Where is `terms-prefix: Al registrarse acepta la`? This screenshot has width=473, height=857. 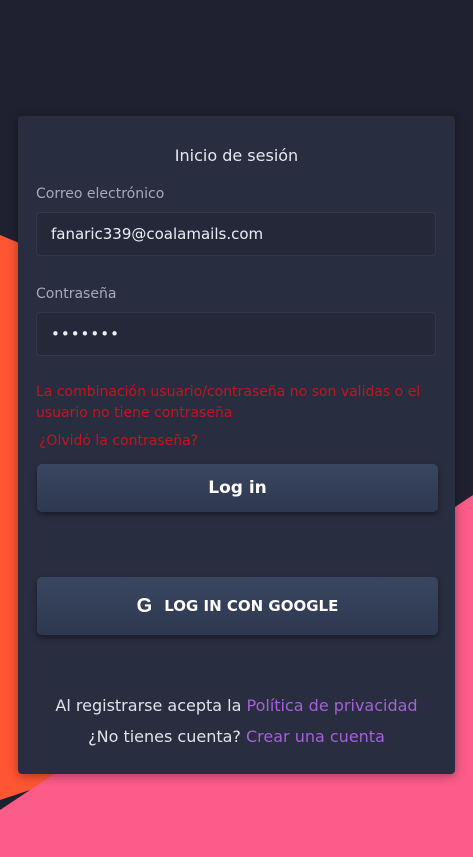
terms-prefix: Al registrarse acepta la is located at coordinates (148, 705).